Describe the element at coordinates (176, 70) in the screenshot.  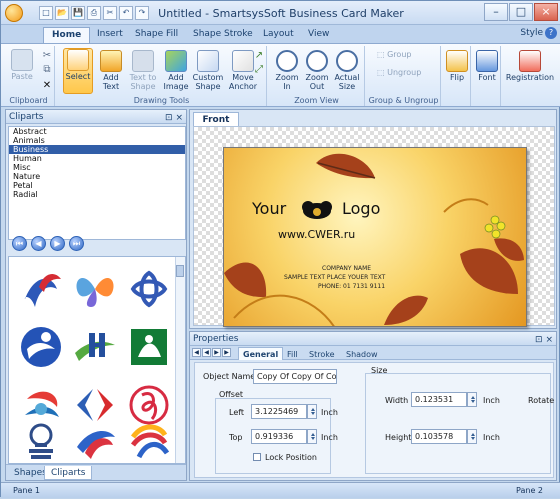
I see `add-image-button: Add Image` at that location.